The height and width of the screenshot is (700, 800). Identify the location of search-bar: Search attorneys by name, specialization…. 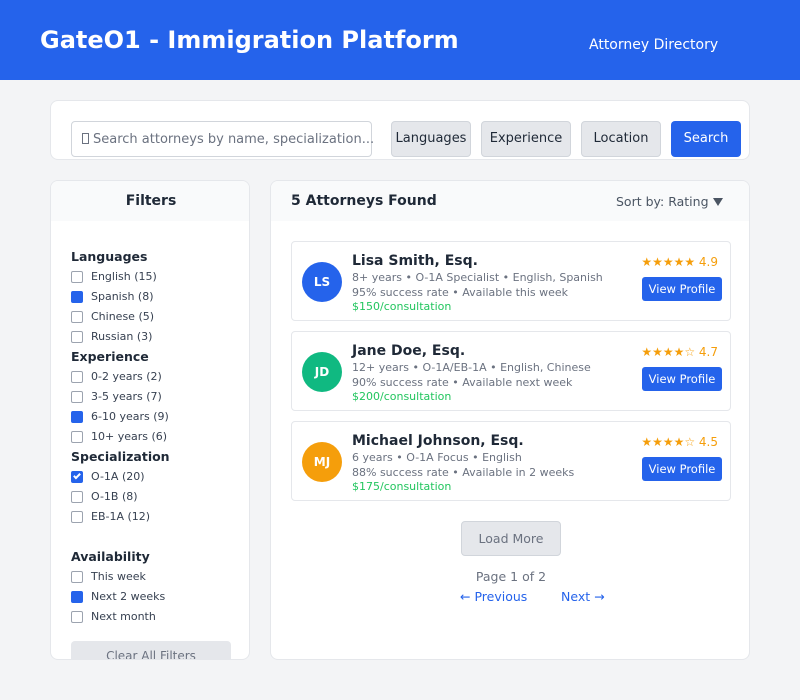
(400, 130).